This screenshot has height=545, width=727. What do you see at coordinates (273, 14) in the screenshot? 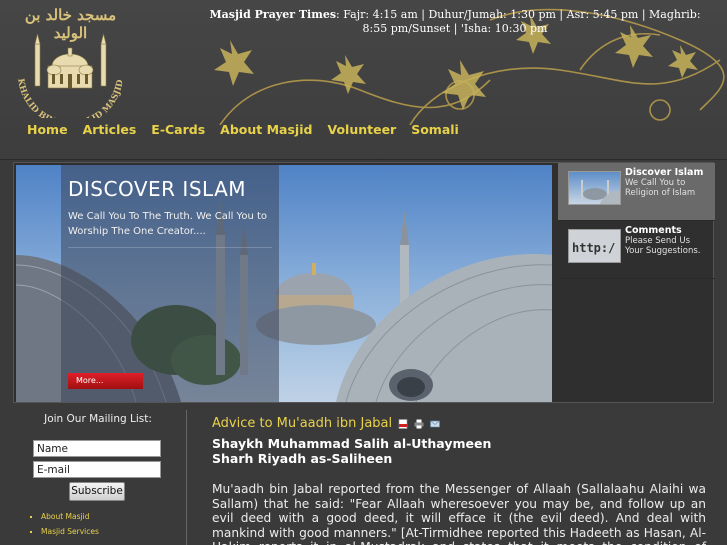
I see `prayer-times-label: Masjid Prayer Times` at bounding box center [273, 14].